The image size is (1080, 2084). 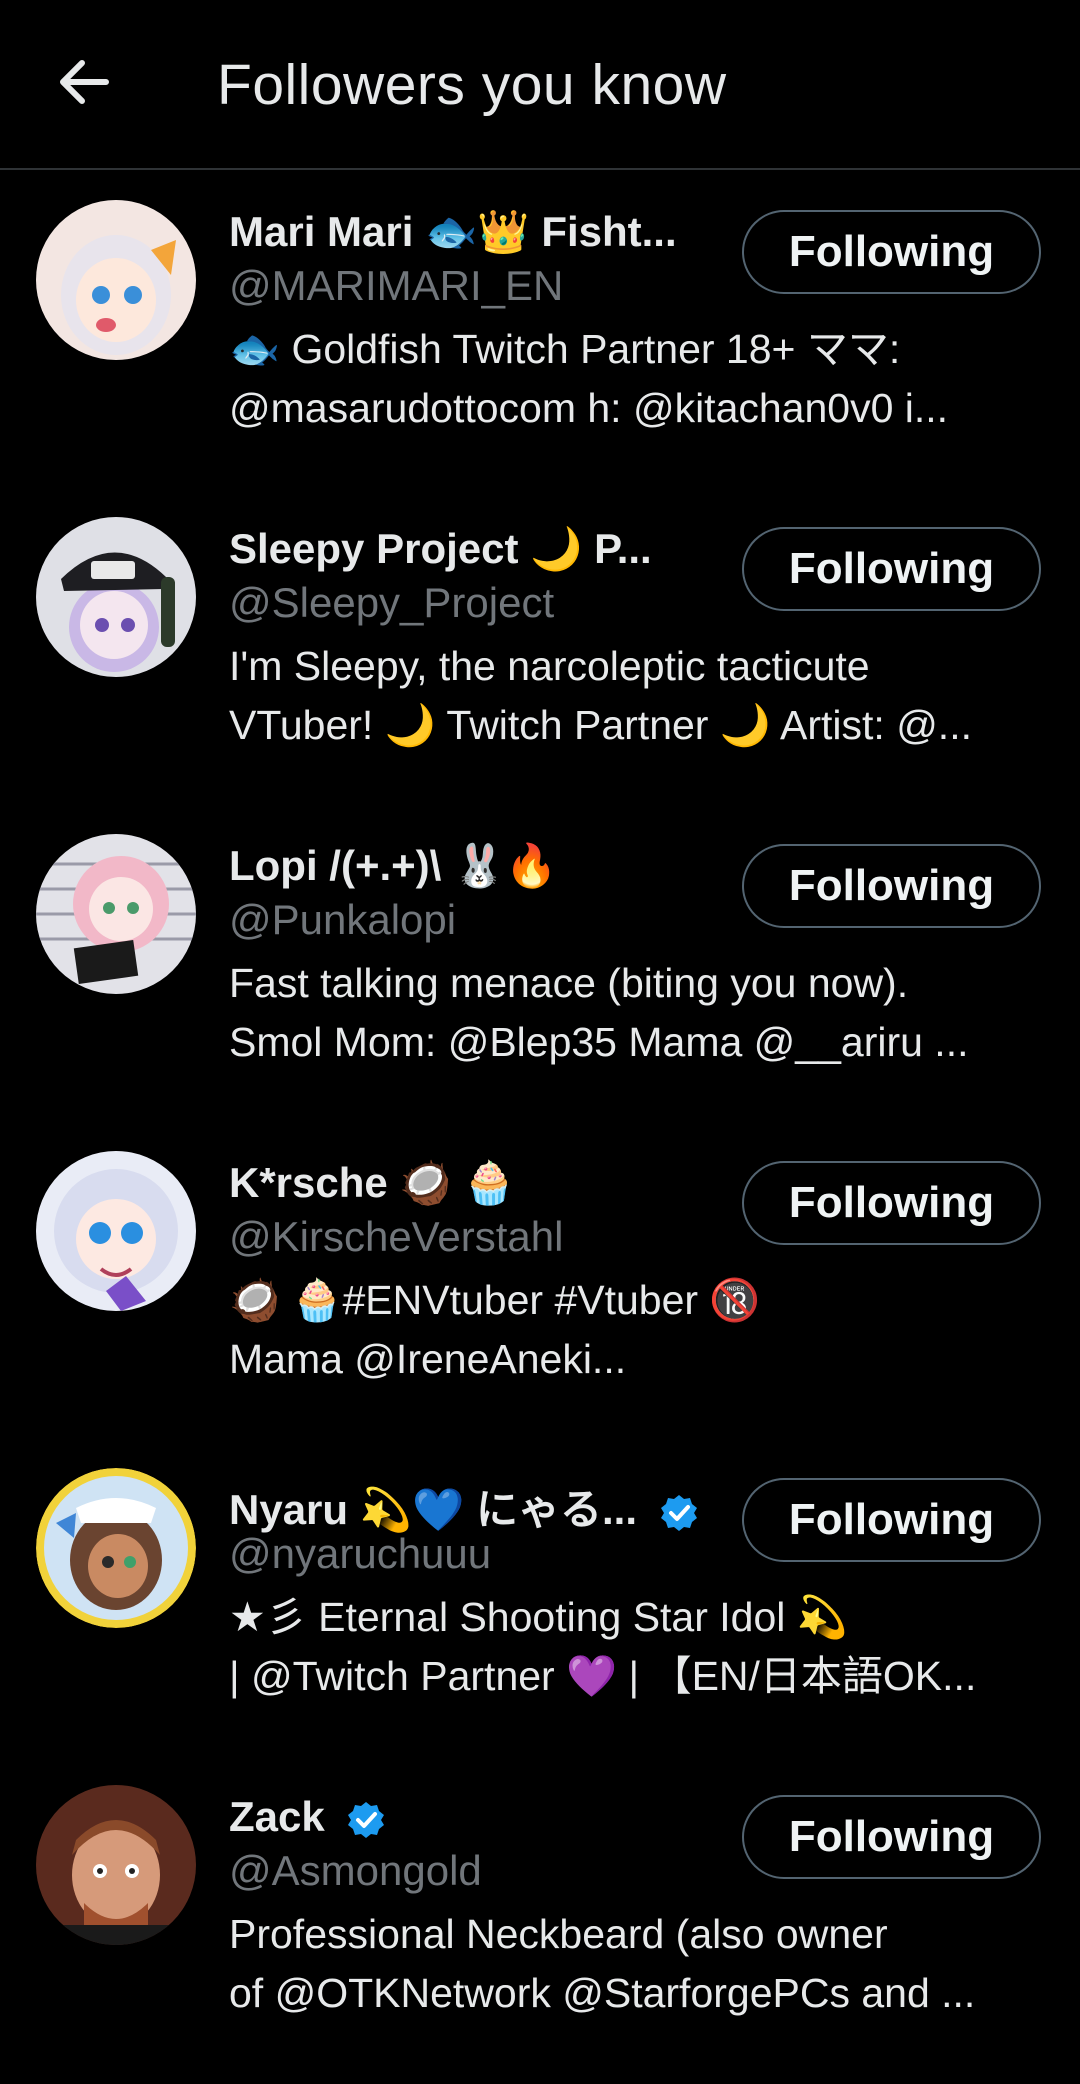 What do you see at coordinates (565, 349) in the screenshot?
I see `bio-line: 🐟 Goldfish Twitch Partner 18+ ママ:` at bounding box center [565, 349].